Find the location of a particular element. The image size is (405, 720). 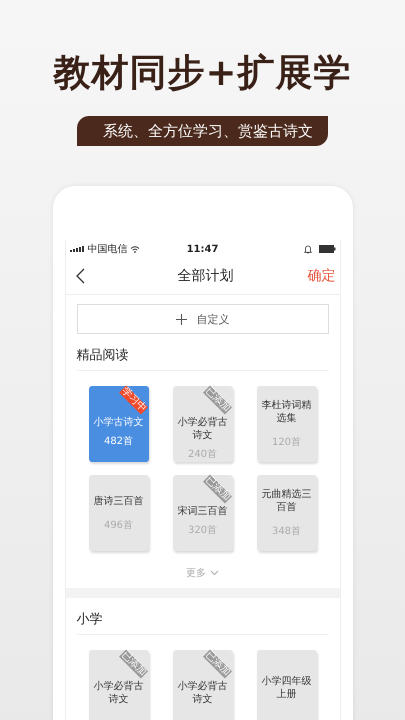

bell-icon is located at coordinates (308, 249).